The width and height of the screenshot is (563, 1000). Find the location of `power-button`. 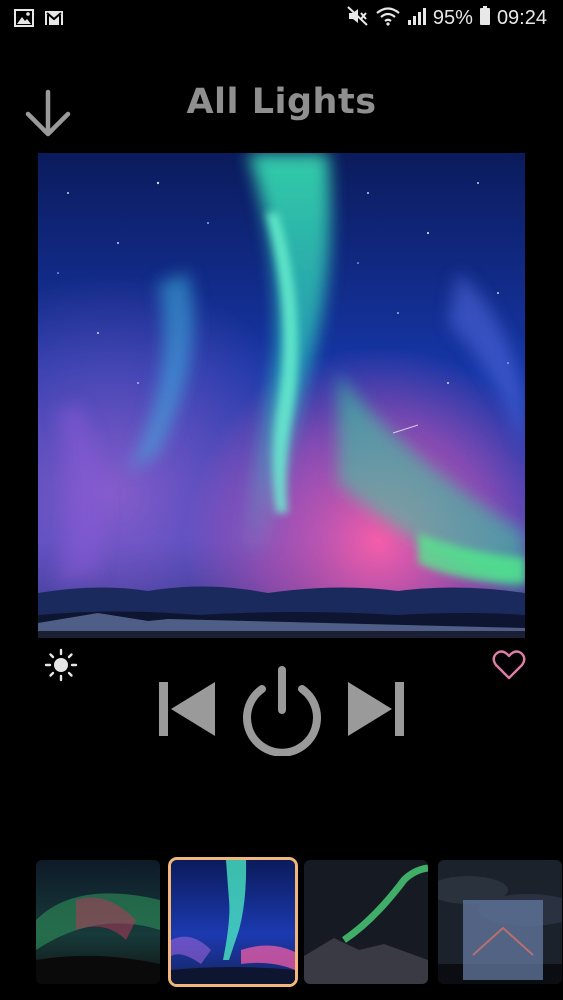

power-button is located at coordinates (282, 710).